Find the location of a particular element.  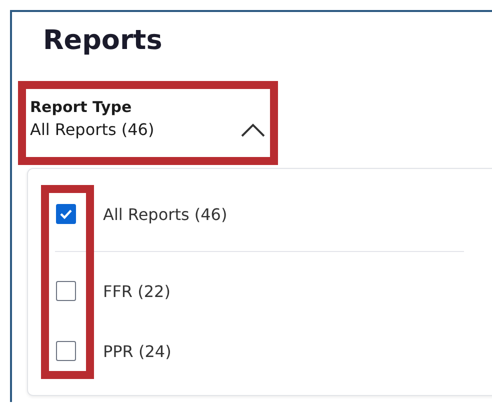

menu-option: PPR (24) is located at coordinates (260, 351).